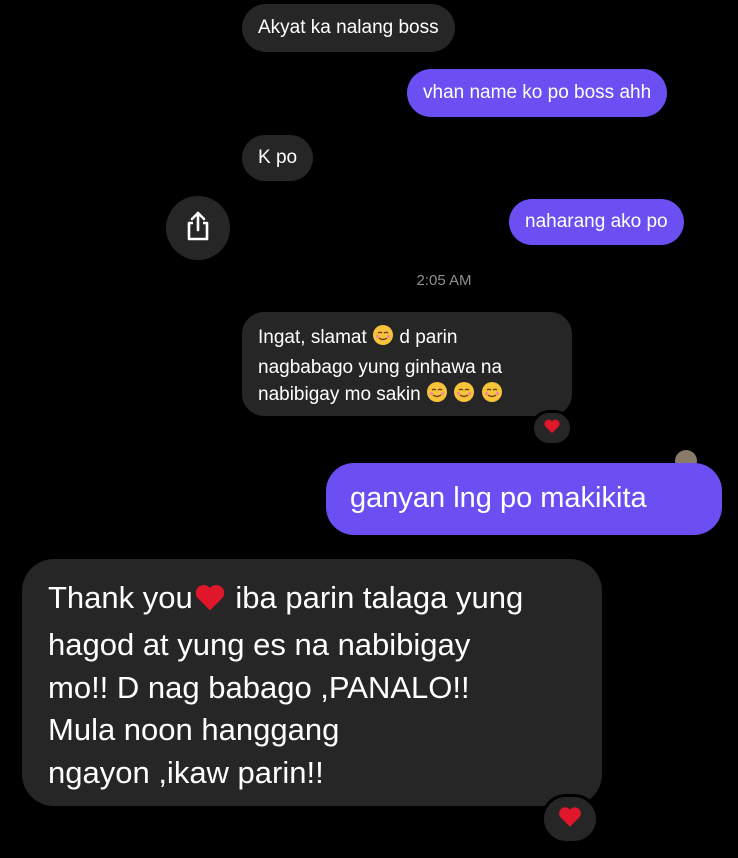 This screenshot has width=738, height=858. I want to click on message-line: nabibigay mo sakin, so click(407, 396).